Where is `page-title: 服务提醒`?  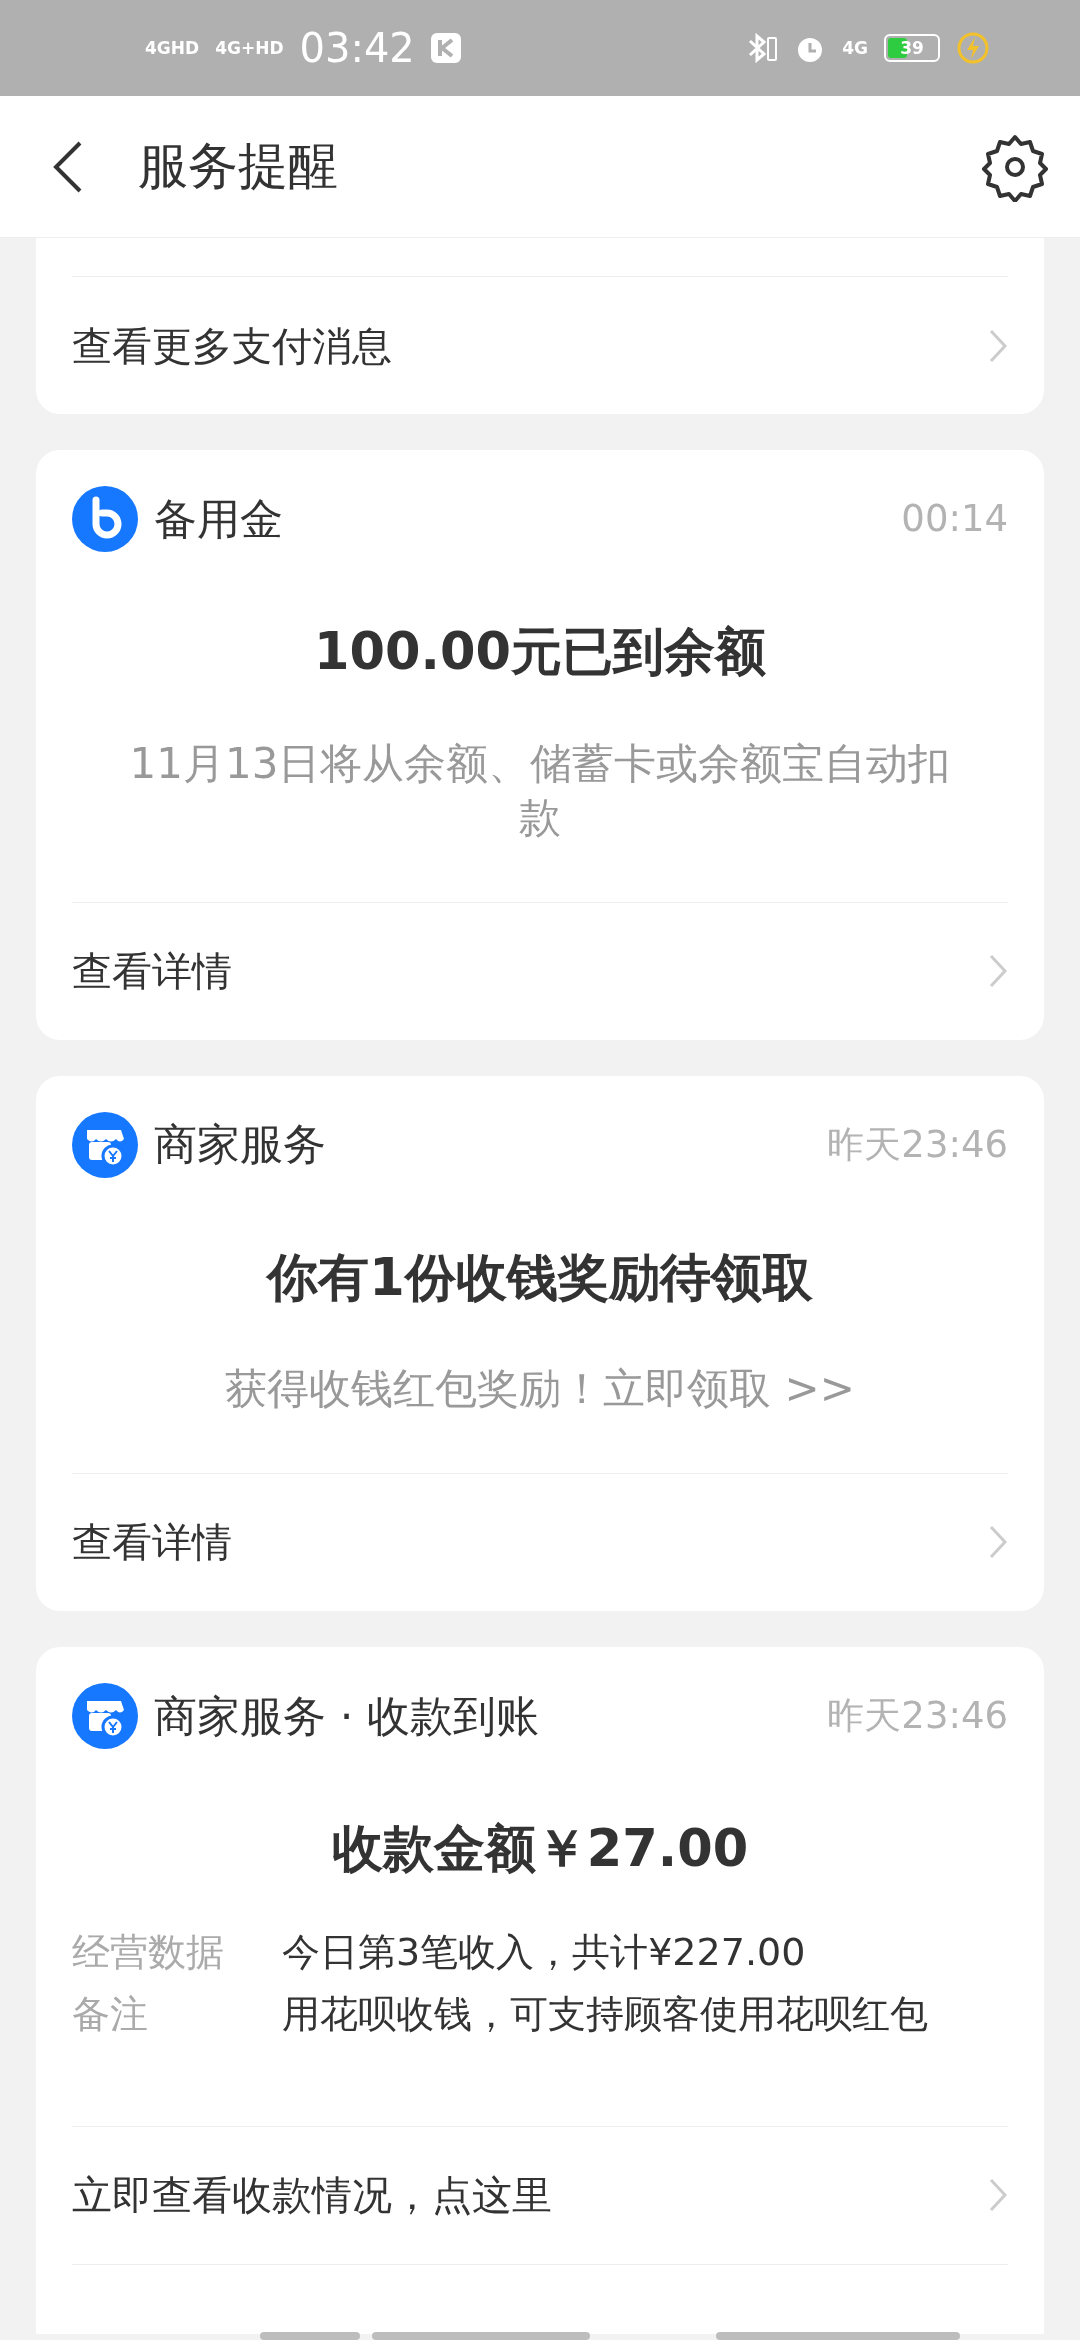 page-title: 服务提醒 is located at coordinates (238, 166).